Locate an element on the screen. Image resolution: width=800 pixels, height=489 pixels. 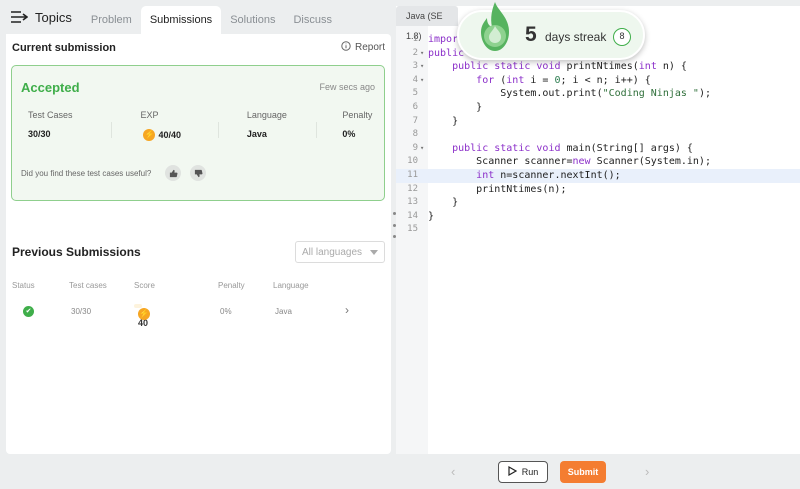
stat-value: ⚡ 40/40 is located at coordinates (172, 135).